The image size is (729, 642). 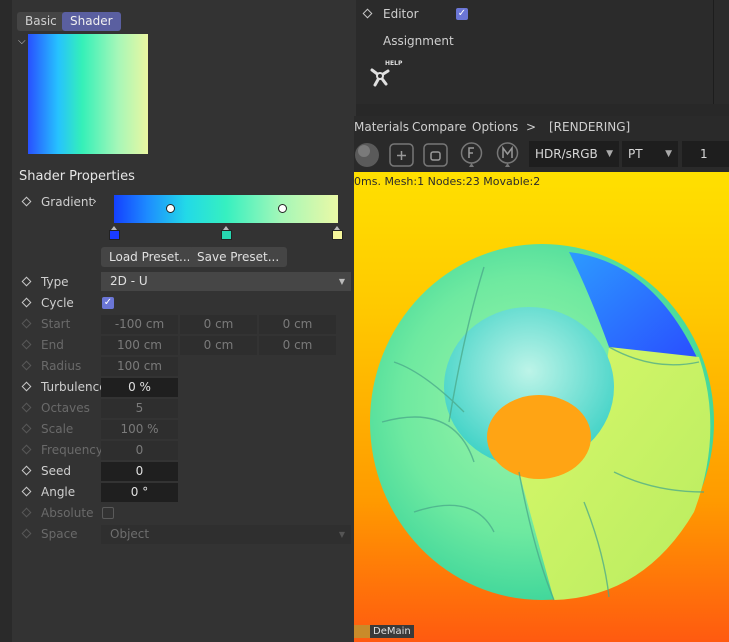 What do you see at coordinates (6, 321) in the screenshot?
I see `panel-edge` at bounding box center [6, 321].